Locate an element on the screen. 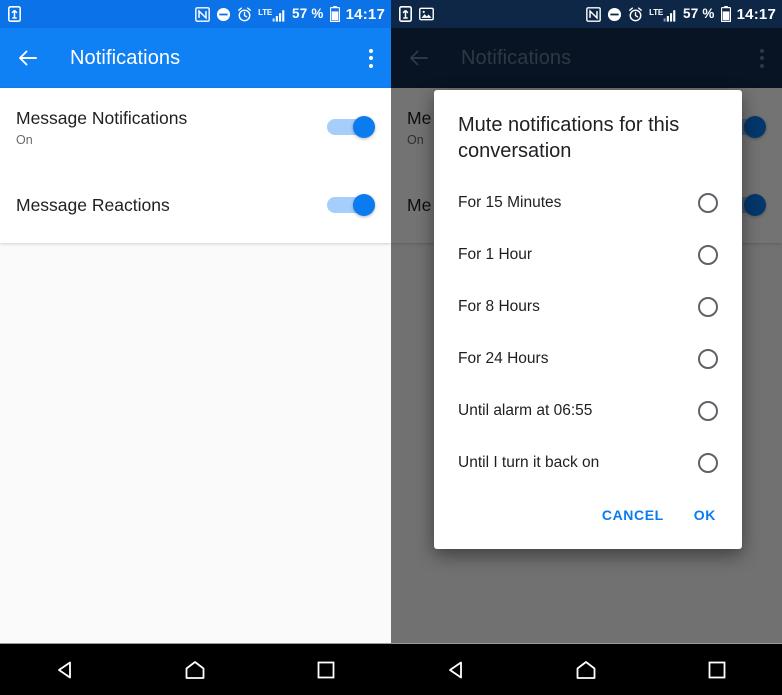 This screenshot has width=782, height=695. setting-title: Message Notifications is located at coordinates (102, 117).